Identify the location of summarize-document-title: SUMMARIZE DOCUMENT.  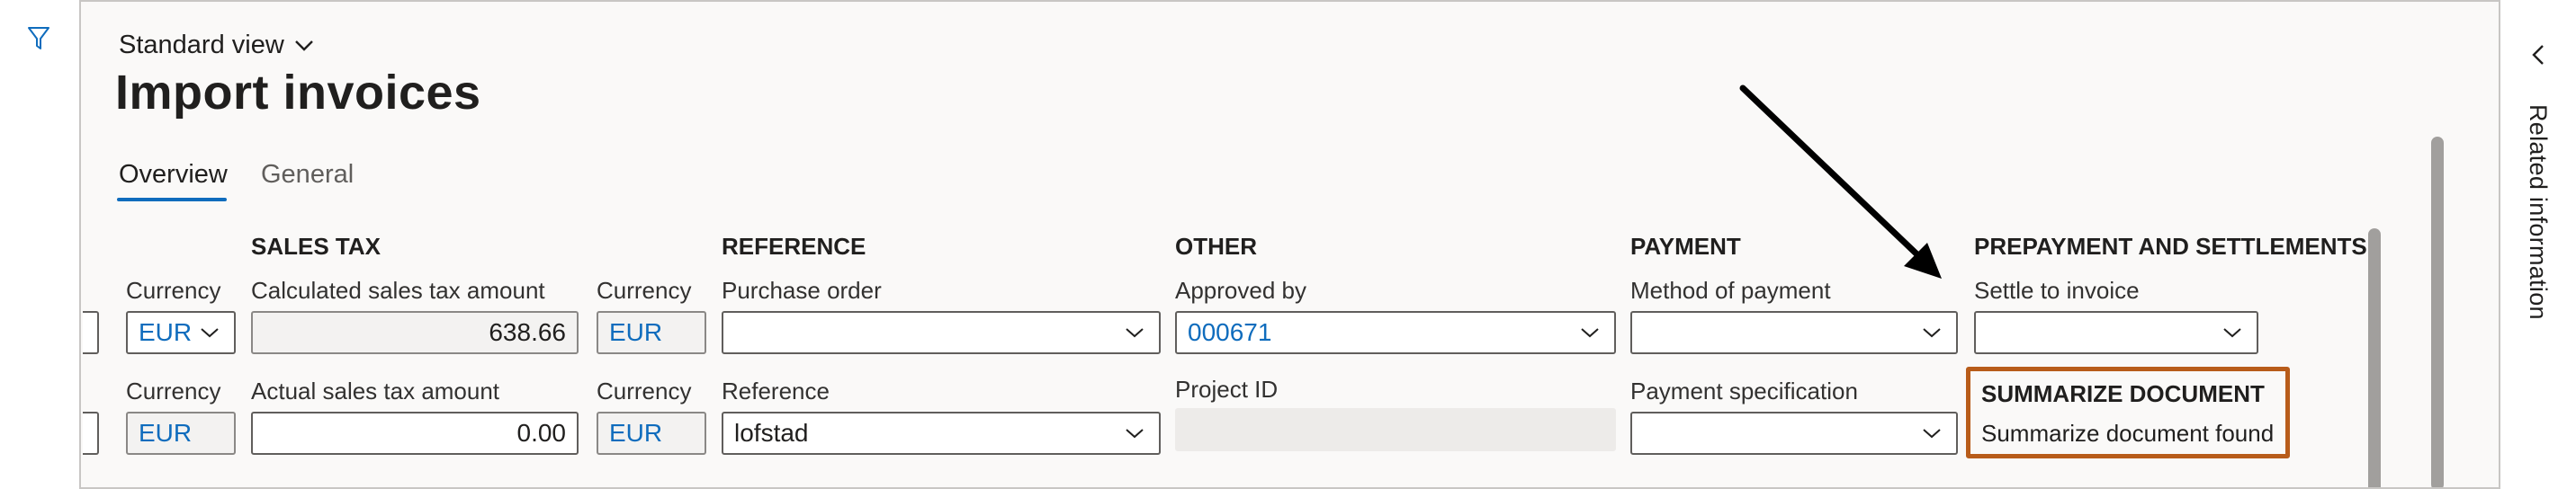
(2123, 394).